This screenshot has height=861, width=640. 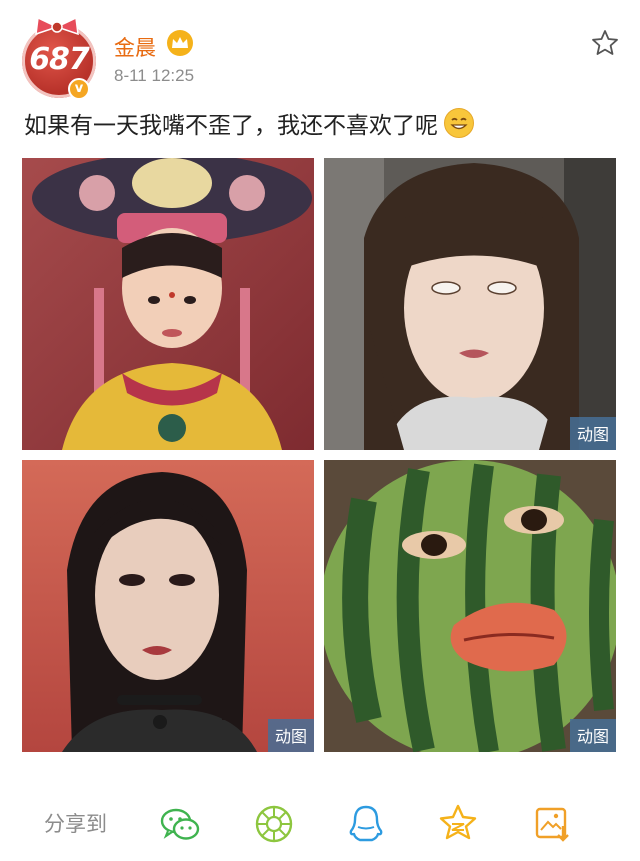 I want to click on avatar: 687 v, so click(x=59, y=58).